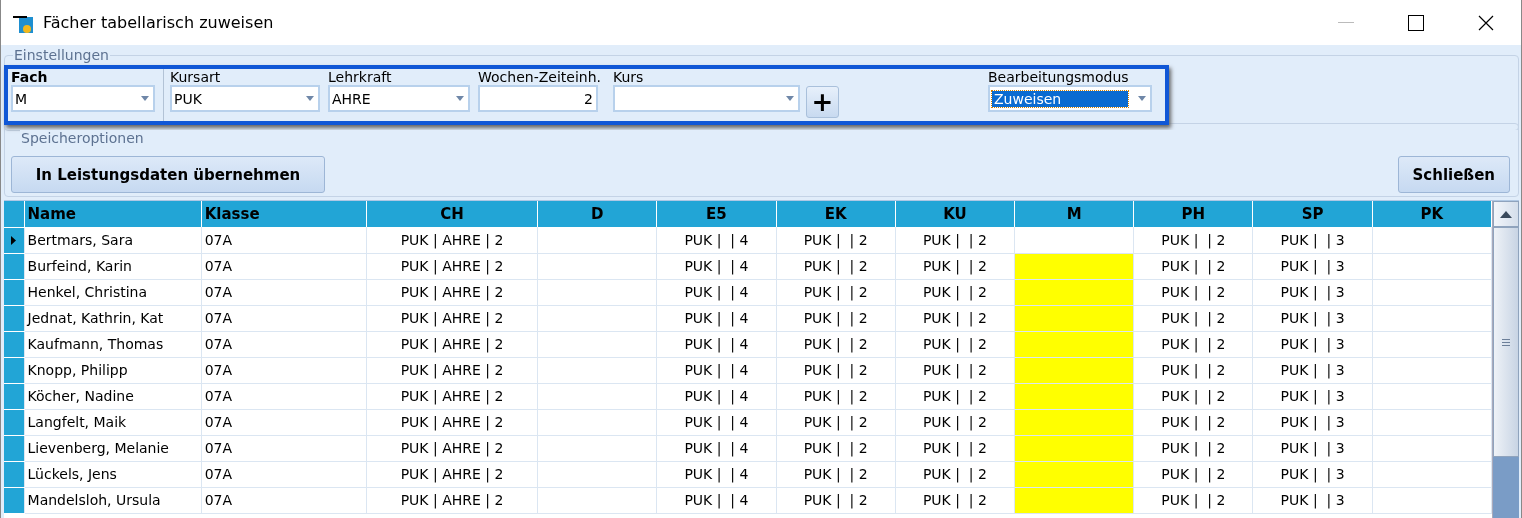  I want to click on row-header, so click(14, 240).